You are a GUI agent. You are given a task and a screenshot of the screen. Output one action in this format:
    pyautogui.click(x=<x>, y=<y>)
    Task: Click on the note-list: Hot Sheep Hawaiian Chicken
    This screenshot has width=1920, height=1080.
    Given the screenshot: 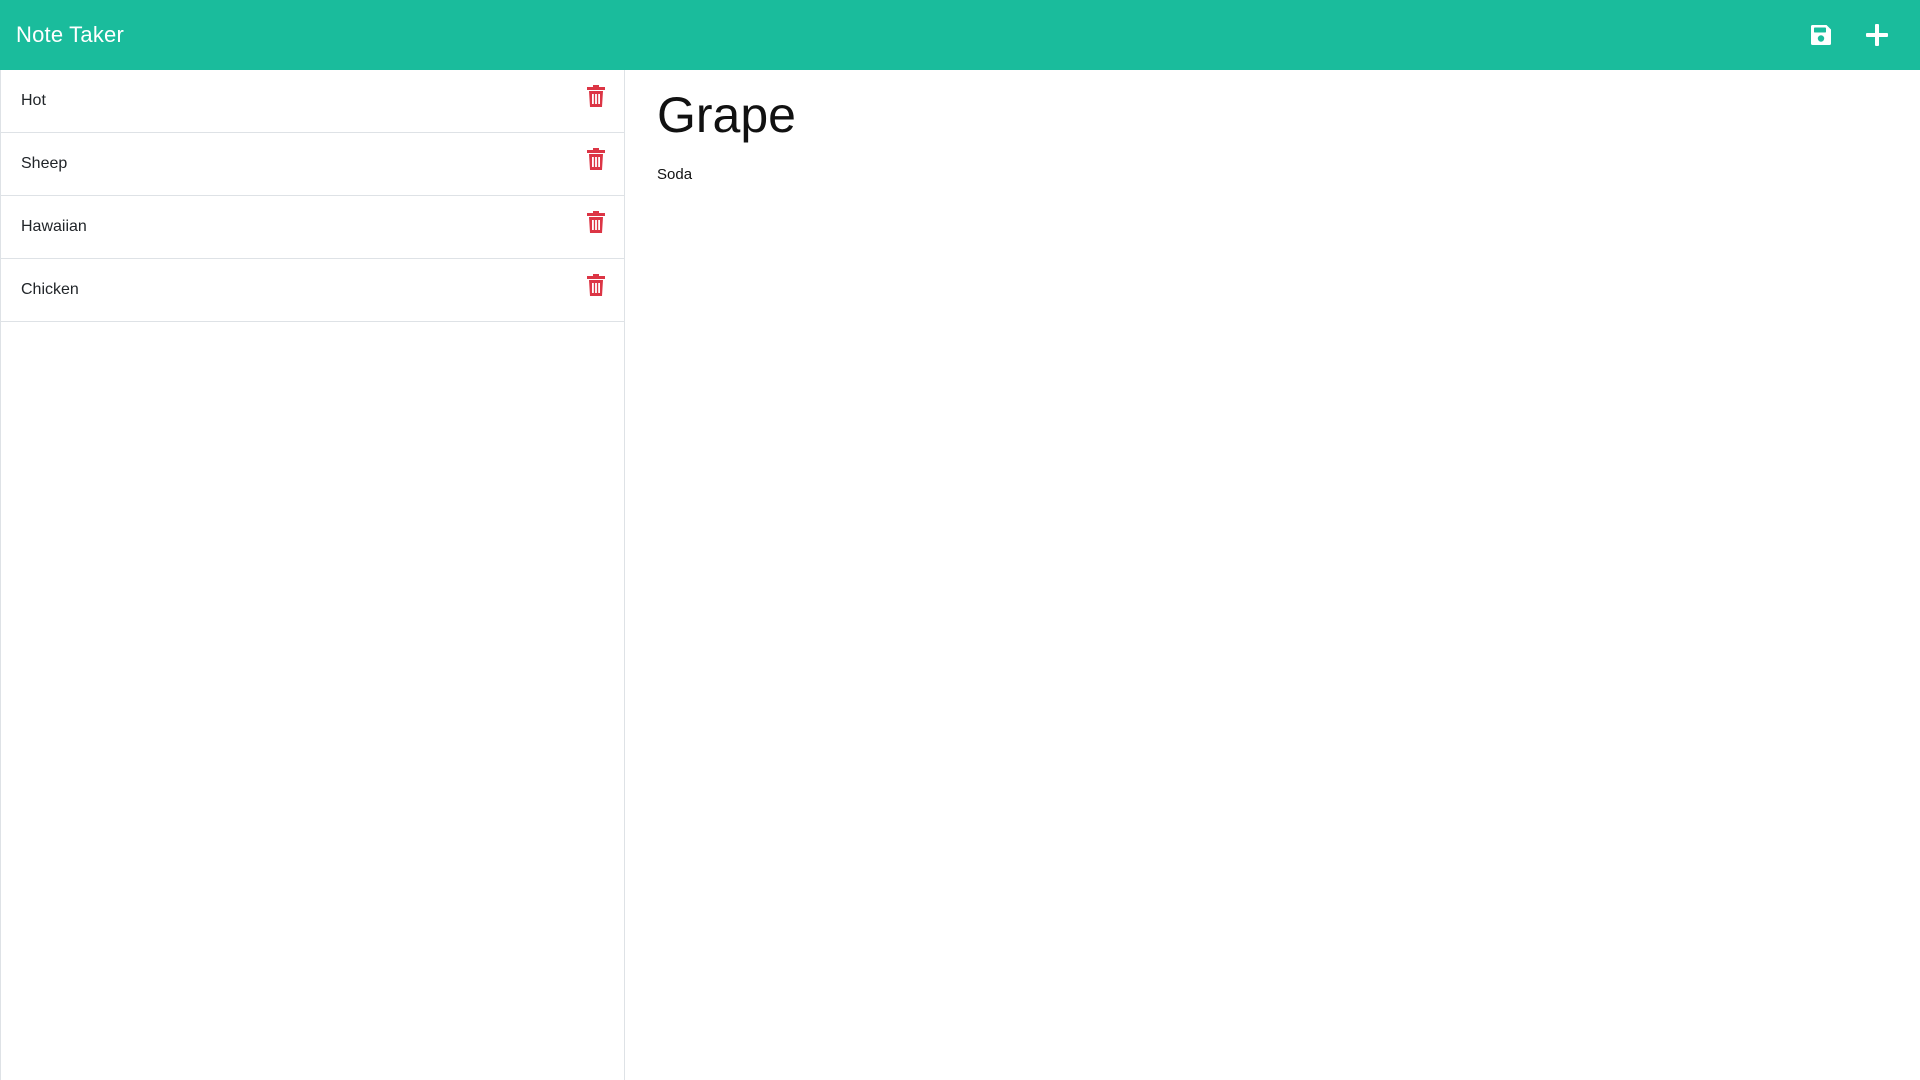 What is the action you would take?
    pyautogui.click(x=312, y=196)
    